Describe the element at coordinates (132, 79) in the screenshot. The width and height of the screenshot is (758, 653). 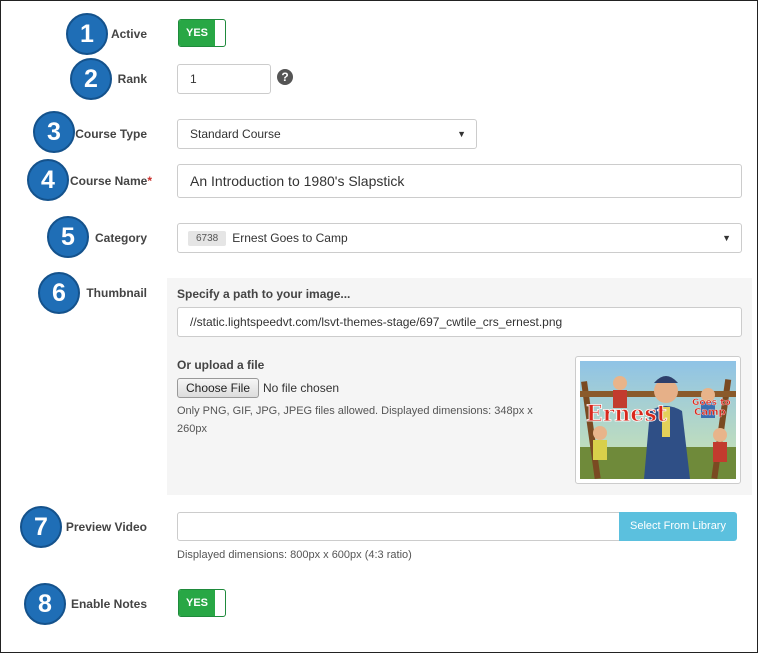
I see `rank-label: Rank` at that location.